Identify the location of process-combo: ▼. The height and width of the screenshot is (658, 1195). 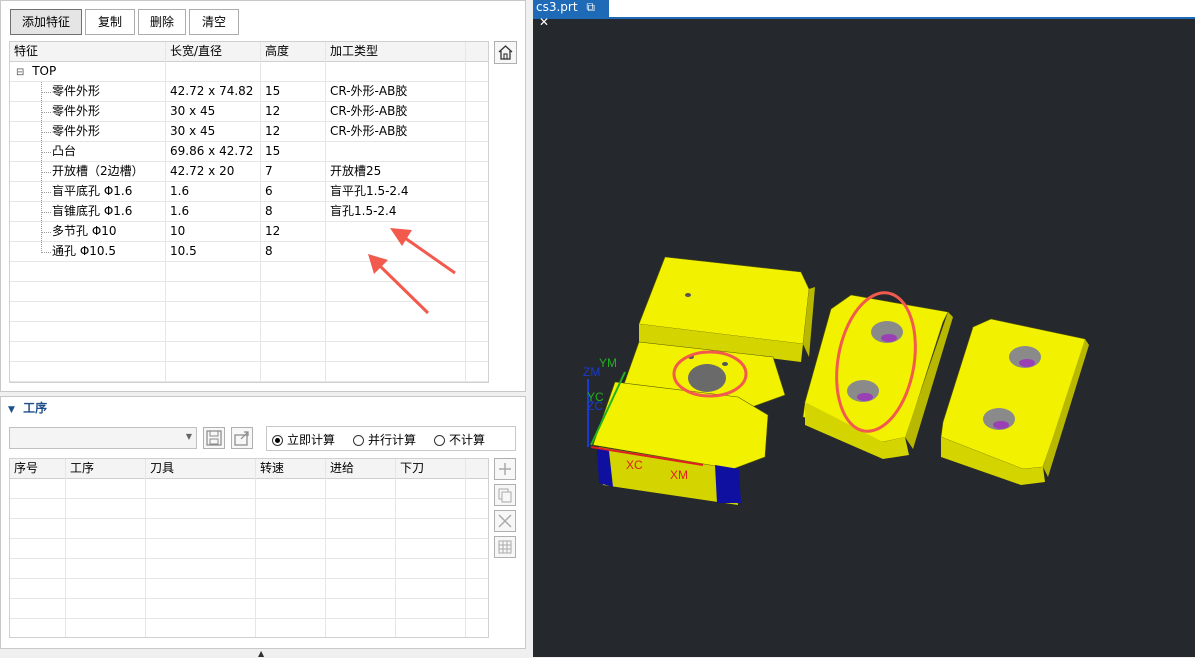
(103, 438).